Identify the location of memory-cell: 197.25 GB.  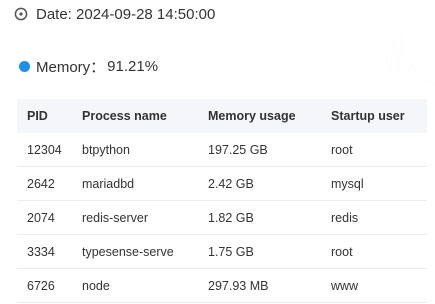
(259, 150).